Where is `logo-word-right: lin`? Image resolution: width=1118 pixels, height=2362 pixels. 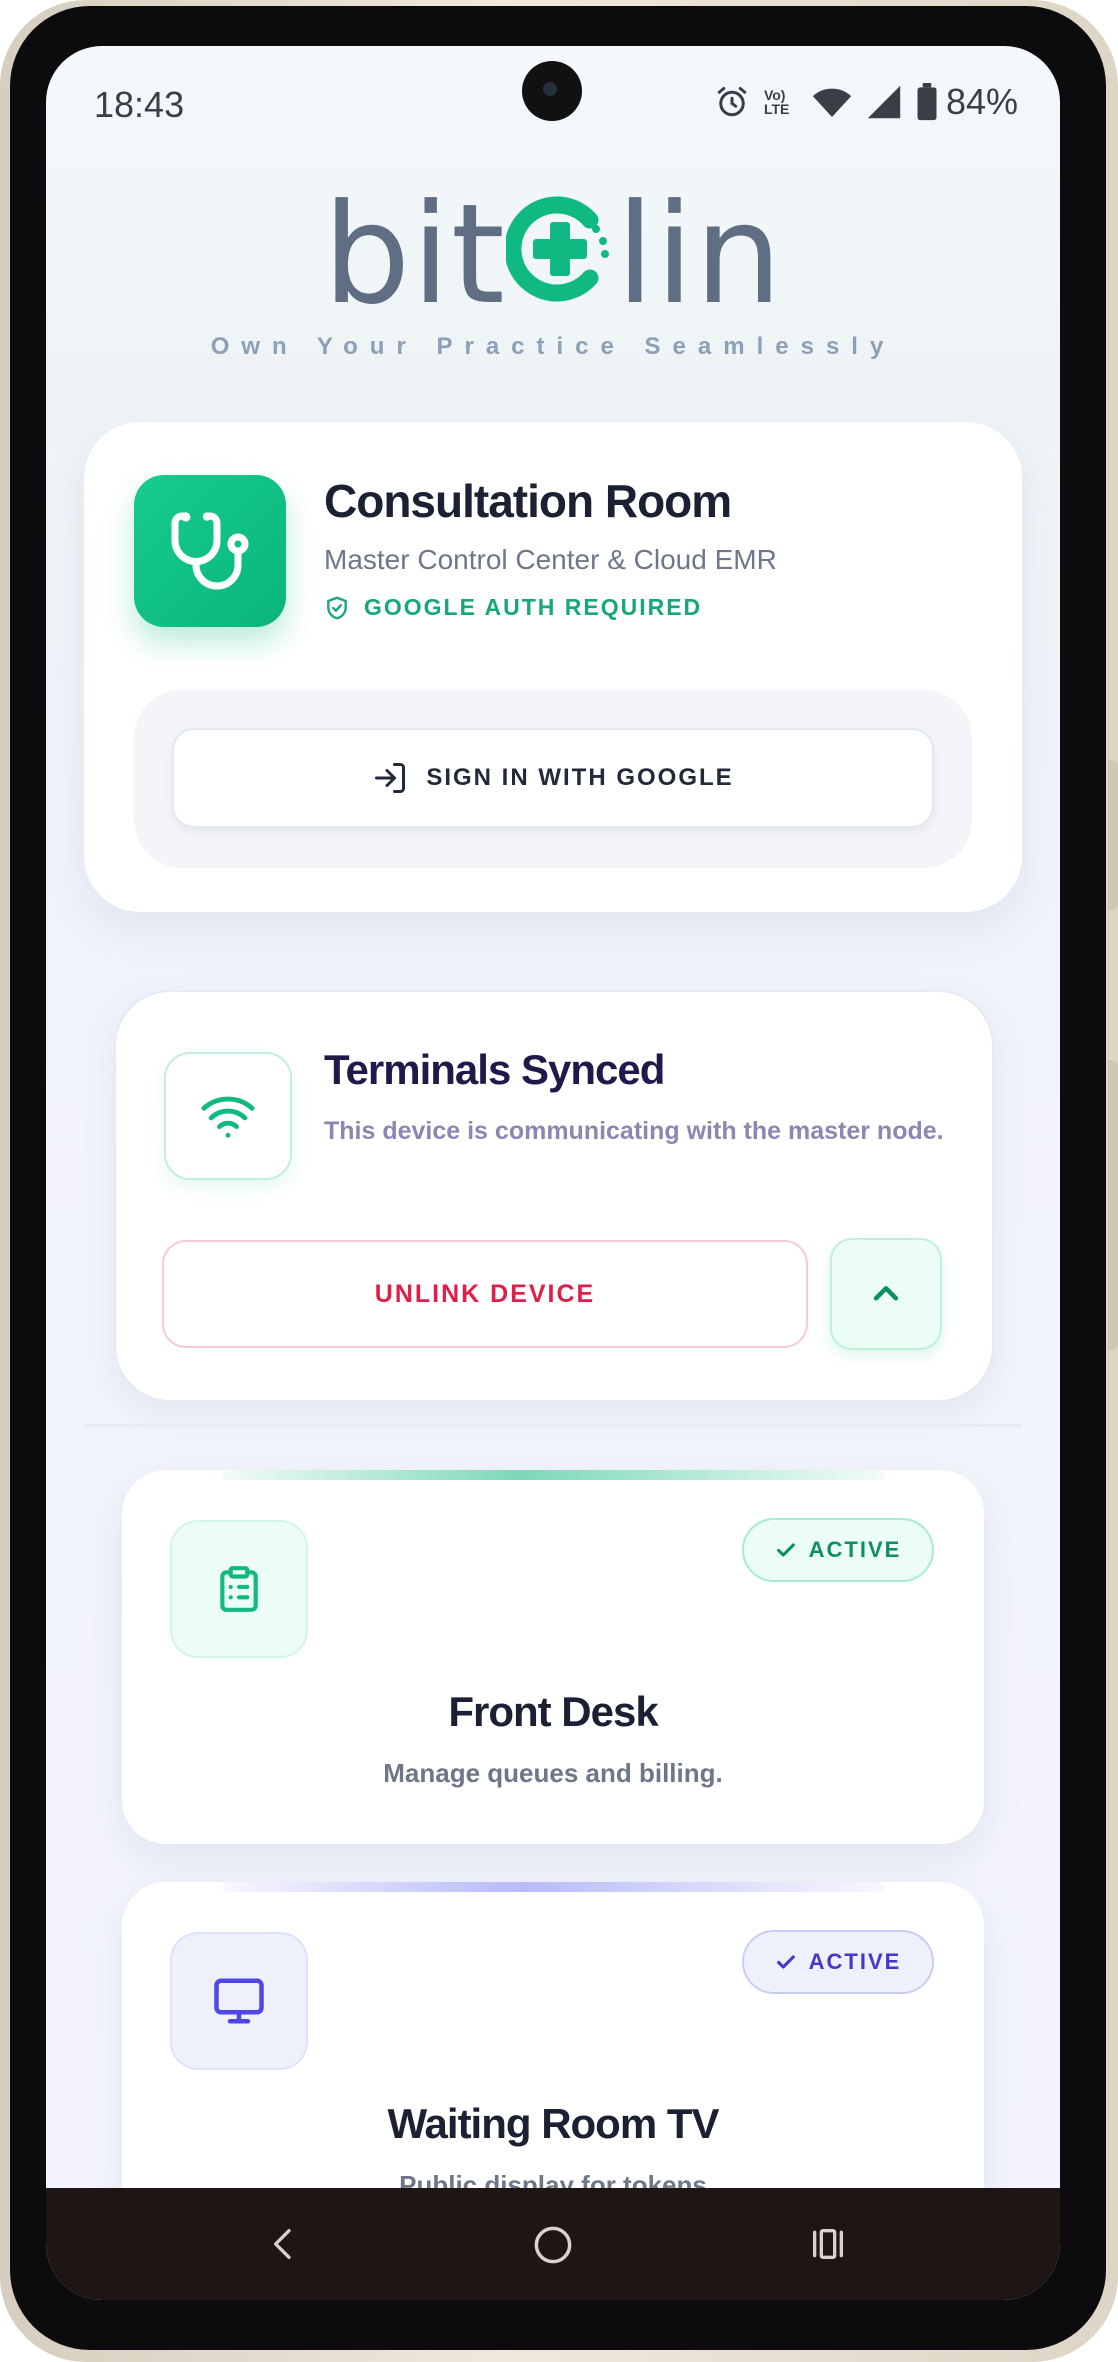 logo-word-right: lin is located at coordinates (699, 254).